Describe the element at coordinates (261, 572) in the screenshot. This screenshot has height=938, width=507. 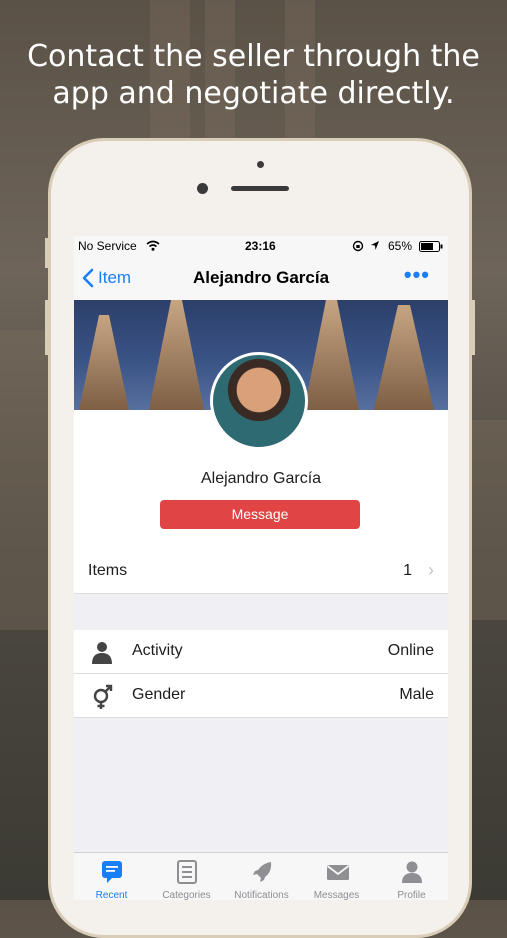
I see `items-row: Items 1 ›` at that location.